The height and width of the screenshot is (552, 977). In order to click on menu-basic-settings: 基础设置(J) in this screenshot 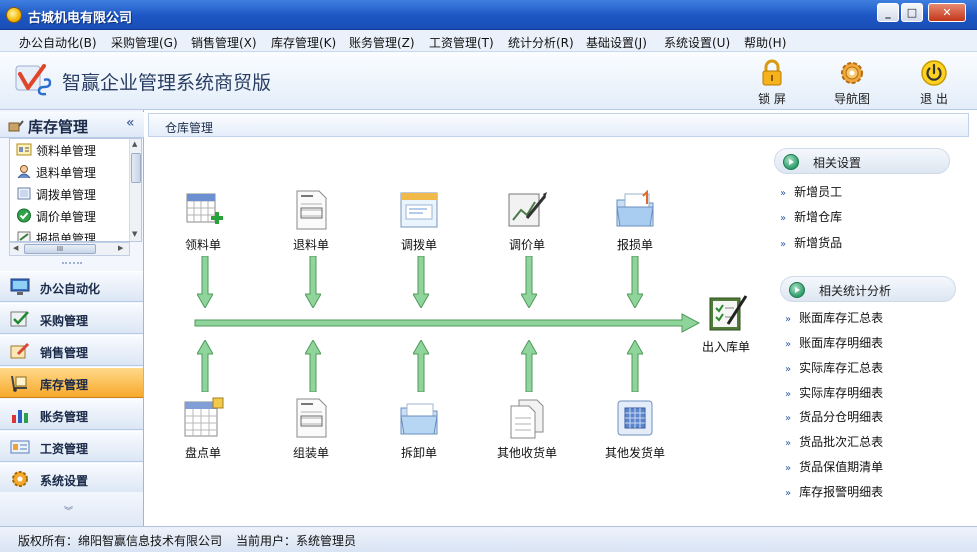, I will do `click(616, 42)`.